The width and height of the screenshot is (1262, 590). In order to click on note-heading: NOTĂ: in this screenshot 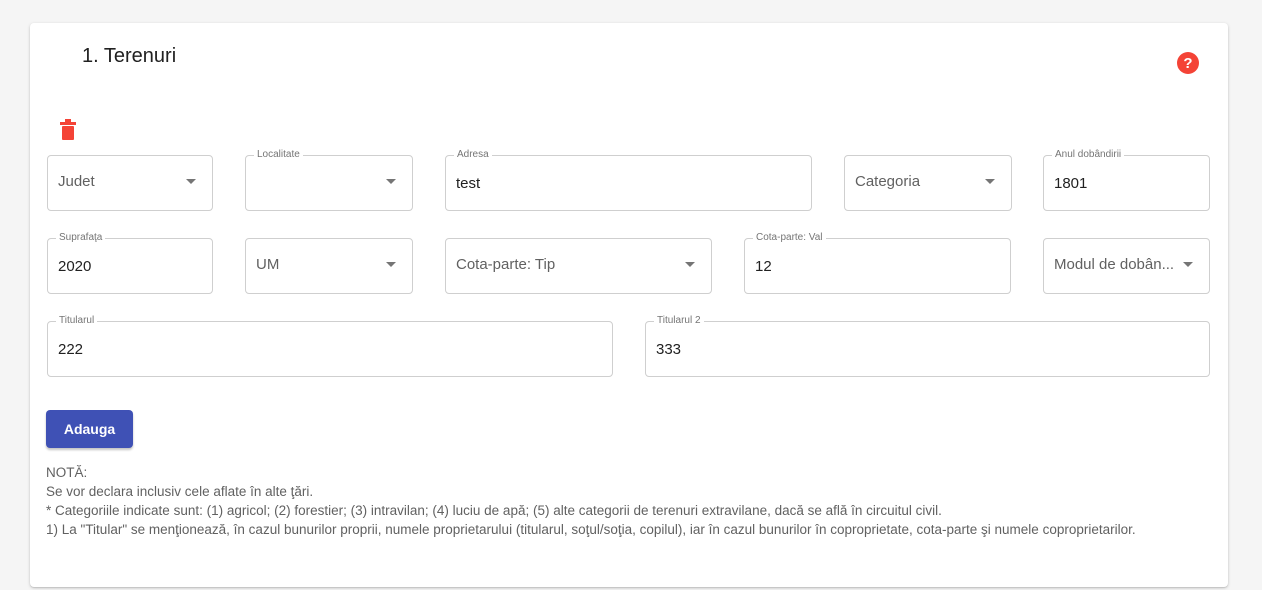, I will do `click(67, 472)`.